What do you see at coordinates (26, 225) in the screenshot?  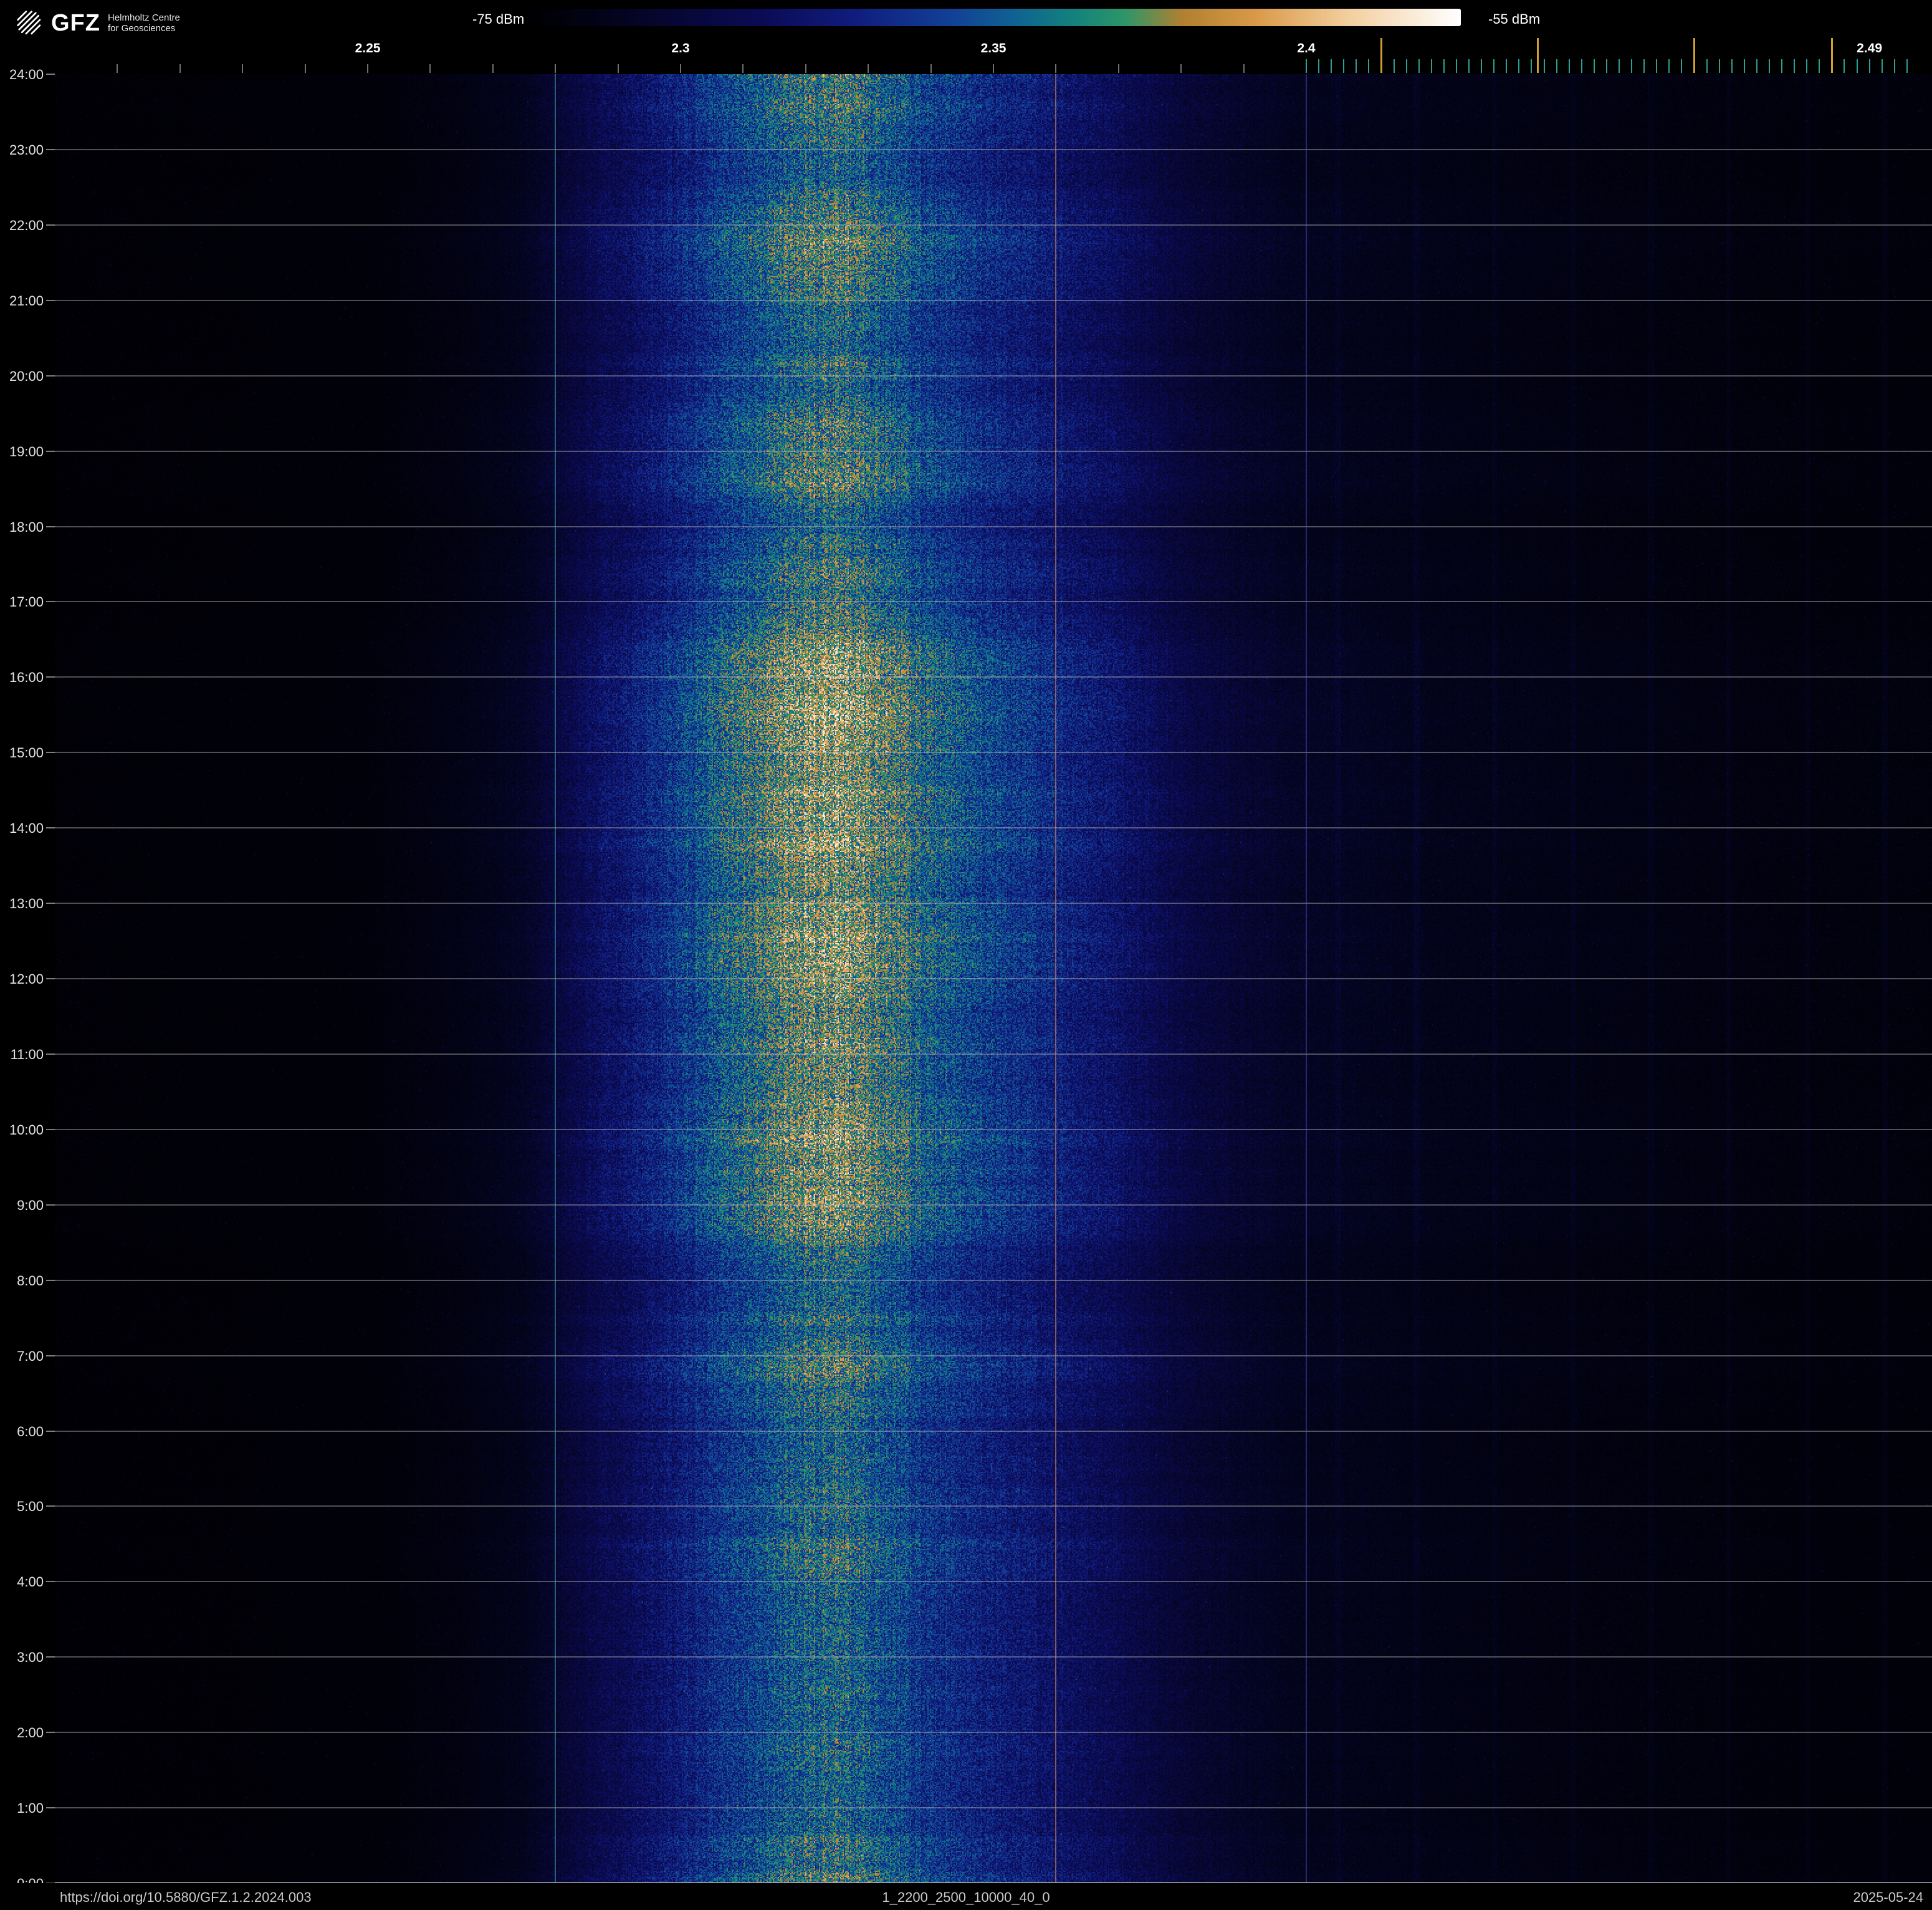 I see `time-tick-label: 22:00` at bounding box center [26, 225].